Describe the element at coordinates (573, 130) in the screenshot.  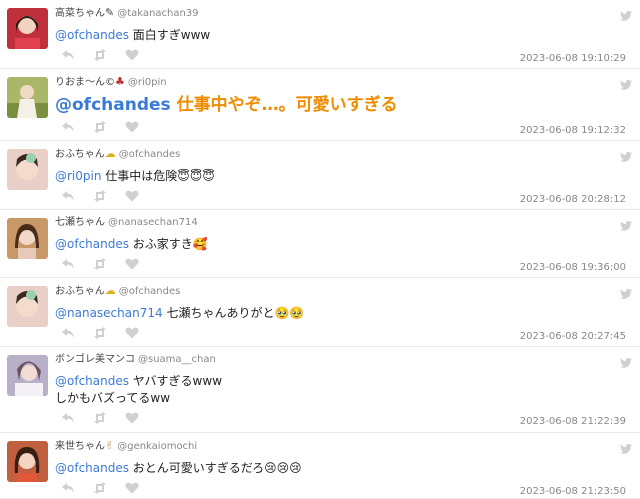
I see `tweet-timestamp: 2023-06-08 19:12:32` at that location.